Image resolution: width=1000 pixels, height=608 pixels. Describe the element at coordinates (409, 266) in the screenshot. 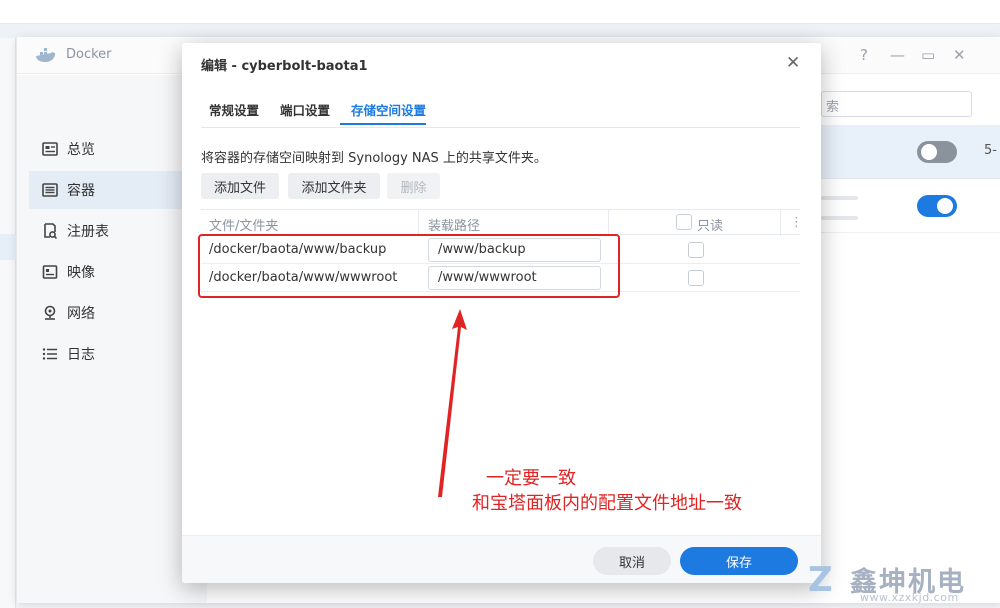

I see `annotation-highlight-box` at that location.